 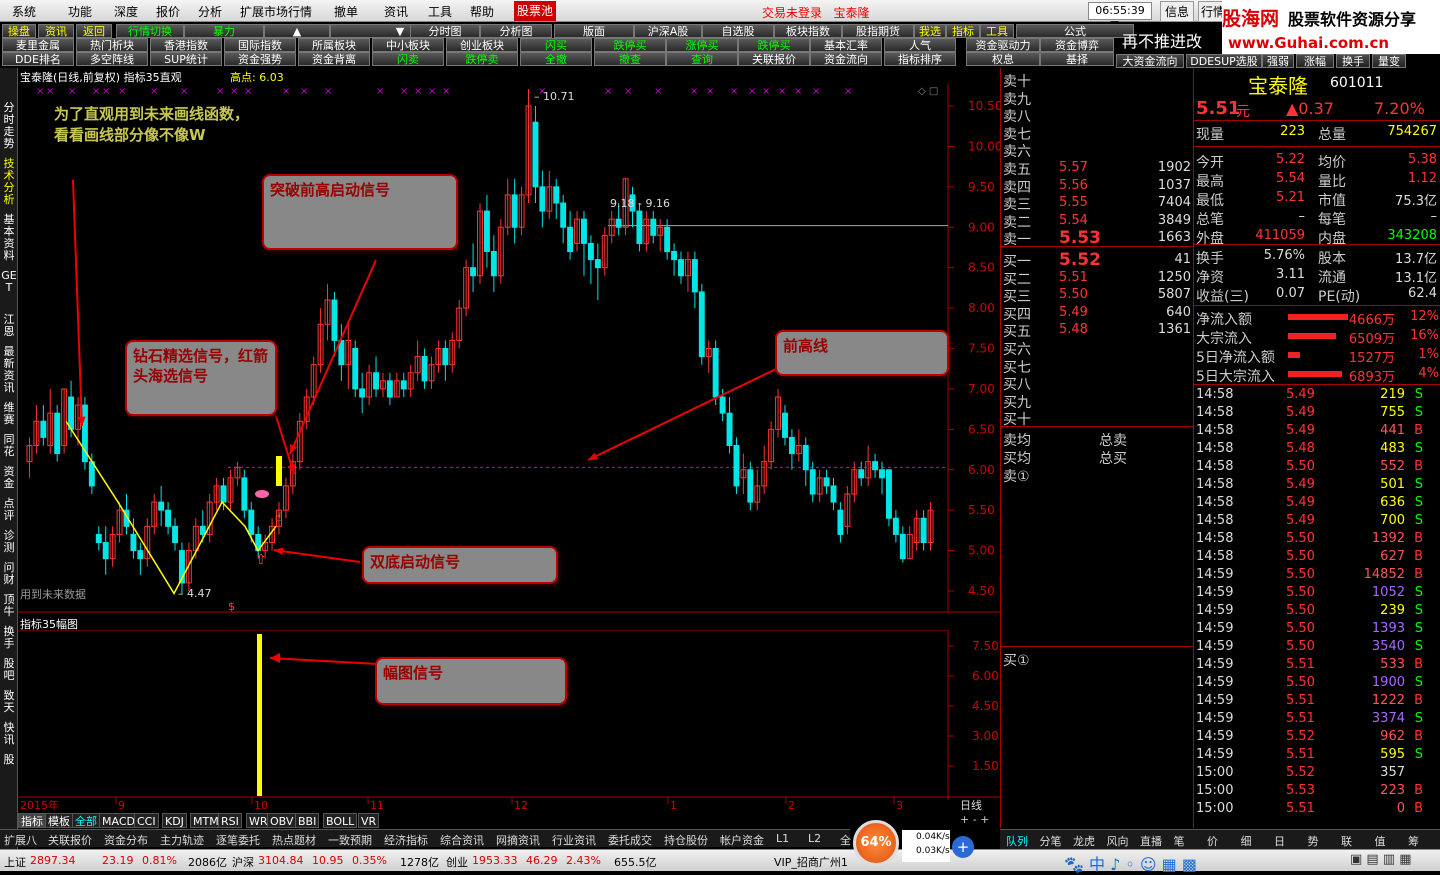 I want to click on toolbar-row2-13: 资金驱动力, so click(x=1003, y=45).